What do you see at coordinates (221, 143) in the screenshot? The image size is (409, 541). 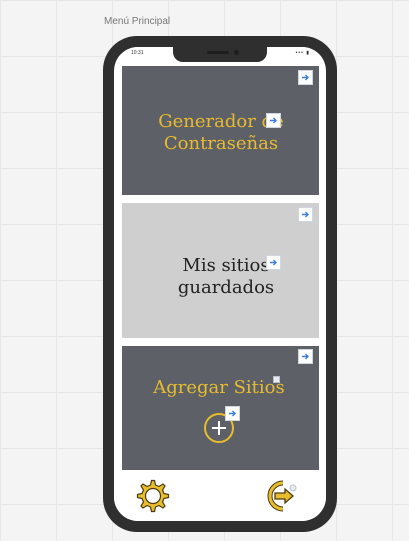 I see `password-generator-title-line2: Contraseñas` at bounding box center [221, 143].